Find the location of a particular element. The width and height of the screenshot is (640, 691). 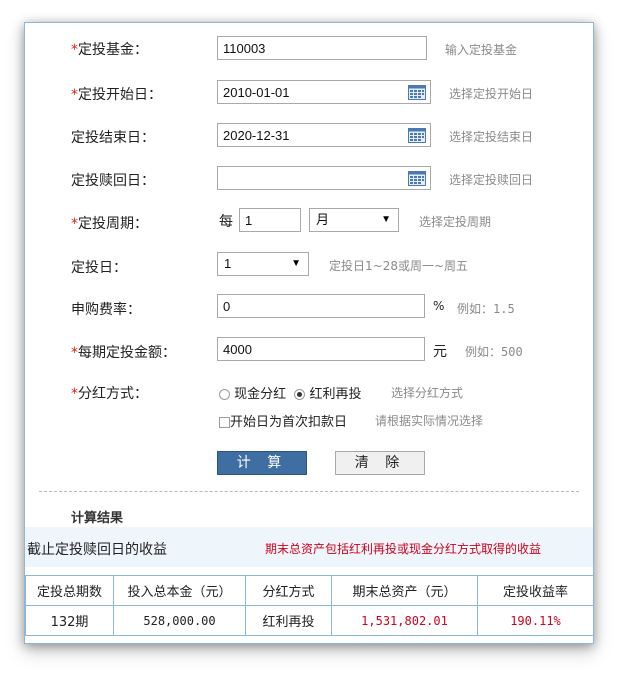

start-date-label: *定投开始日： is located at coordinates (116, 95).